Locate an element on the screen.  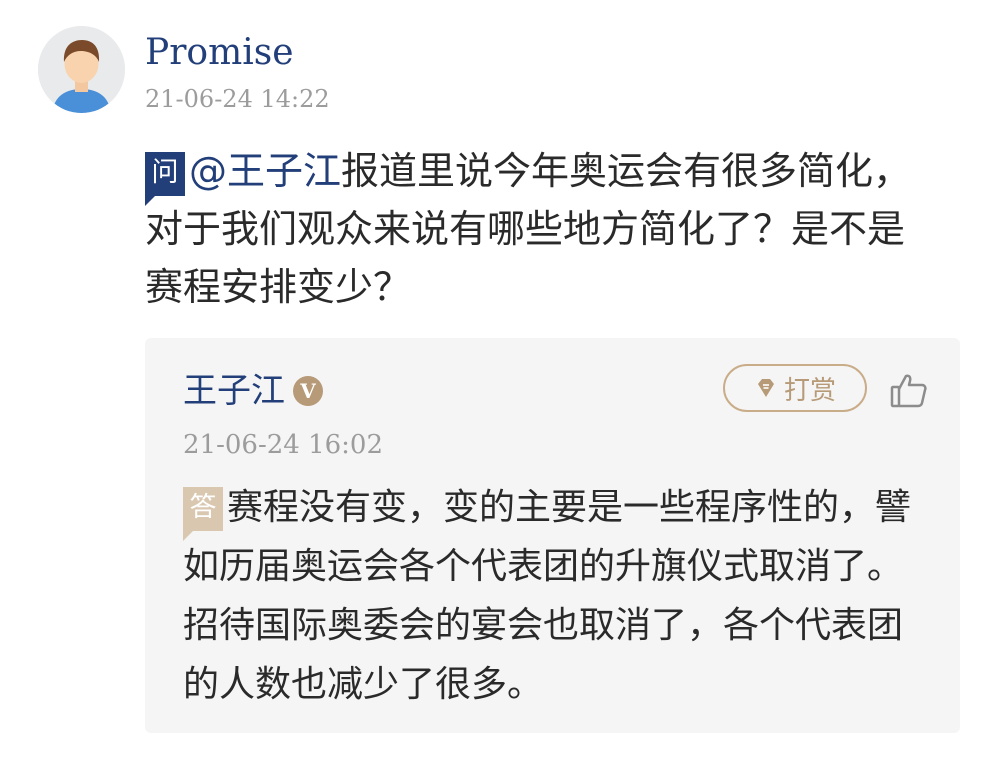
tip-gem-icon is located at coordinates (765, 388).